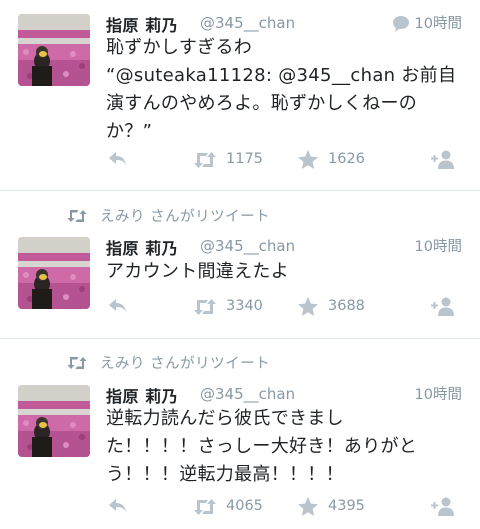 Image resolution: width=480 pixels, height=529 pixels. What do you see at coordinates (346, 306) in the screenshot?
I see `favorite-count: 3688` at bounding box center [346, 306].